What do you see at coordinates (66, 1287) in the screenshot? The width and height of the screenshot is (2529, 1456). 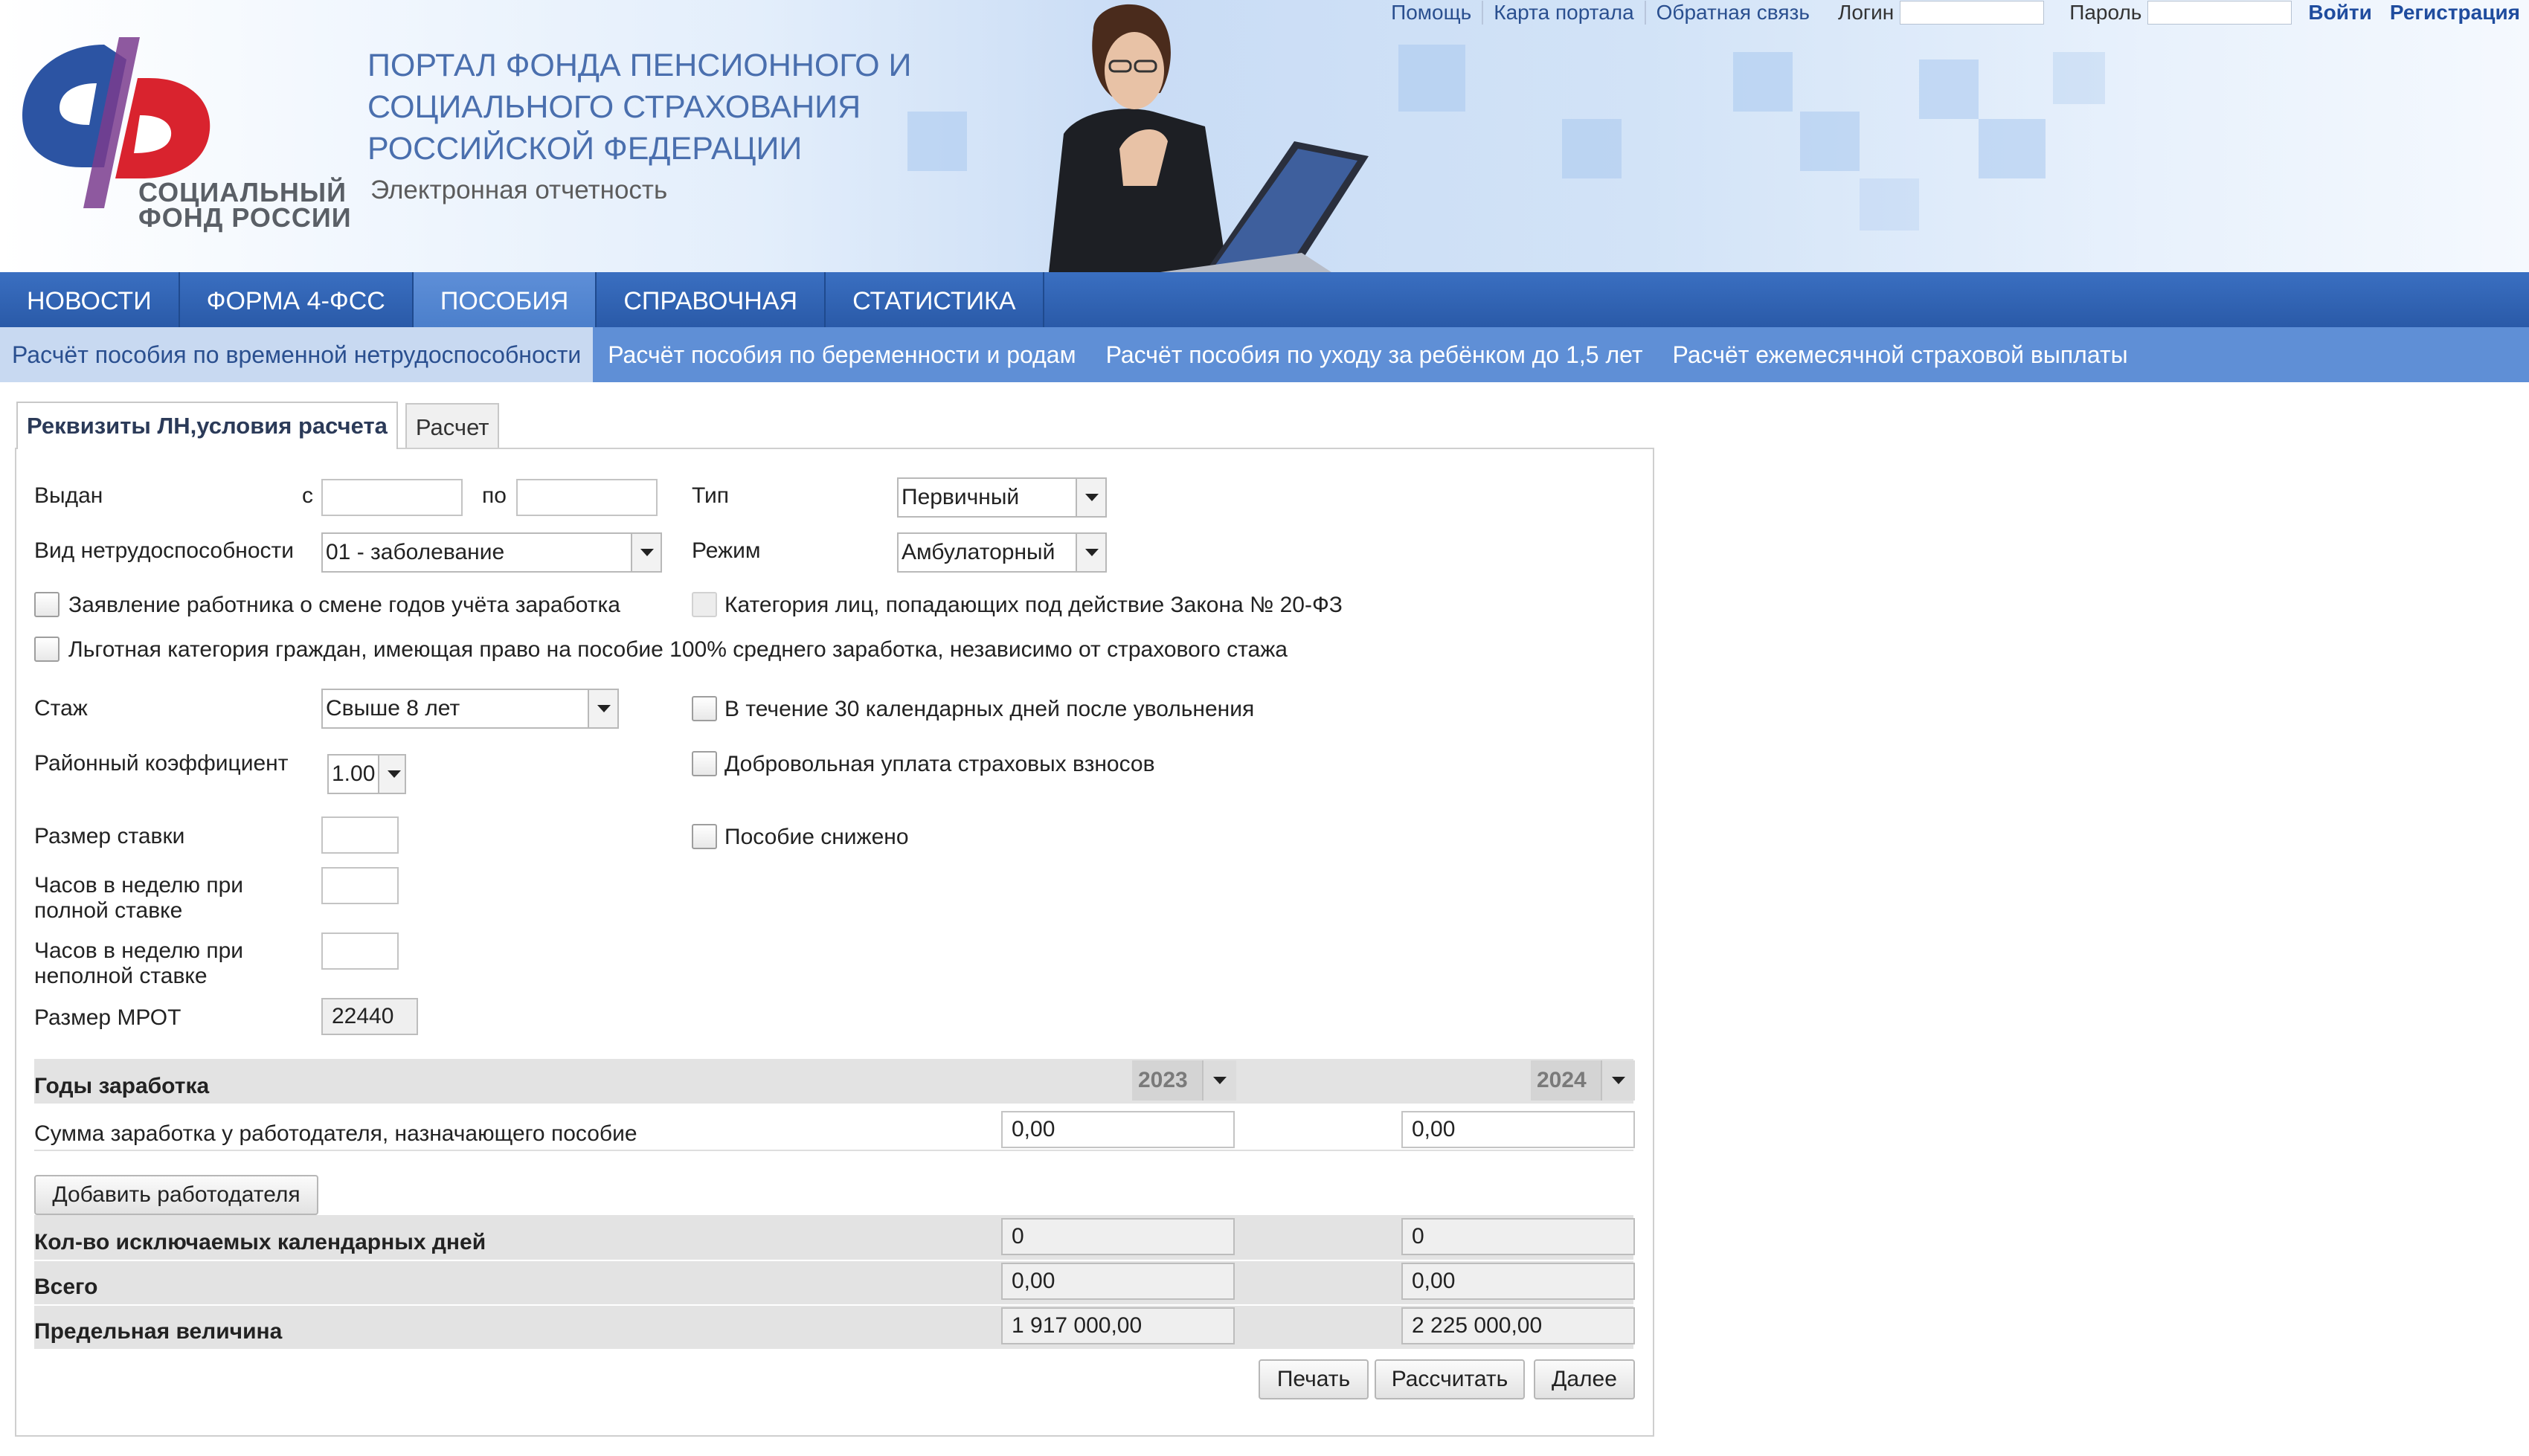 I see `total-label: Всего` at bounding box center [66, 1287].